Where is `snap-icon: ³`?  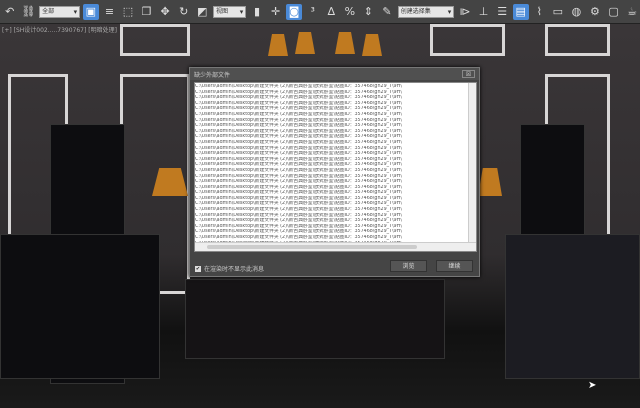
snap-icon: ³ is located at coordinates (313, 12).